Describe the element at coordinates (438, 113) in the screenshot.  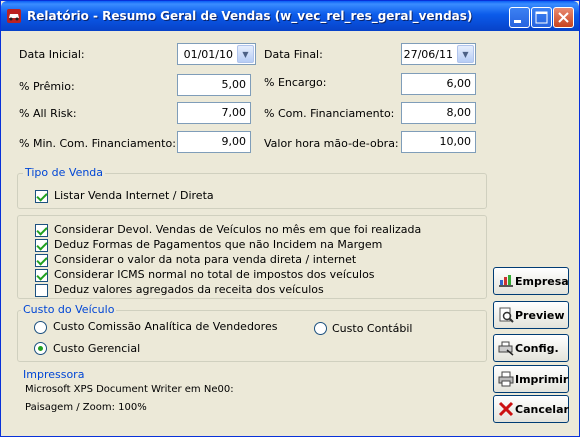
I see `com-financiamento-field: 8,00` at that location.